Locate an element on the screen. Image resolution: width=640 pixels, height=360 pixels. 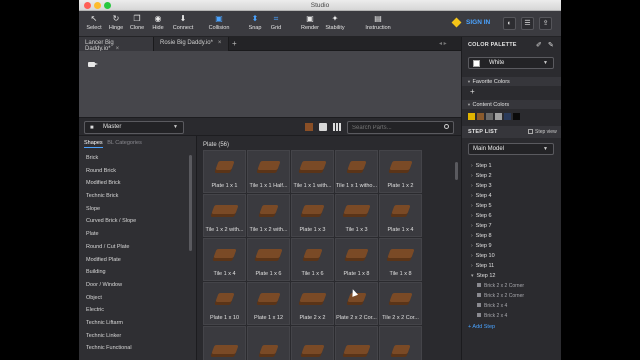
tool-snap: ⬍ Snap is located at coordinates (255, 22).